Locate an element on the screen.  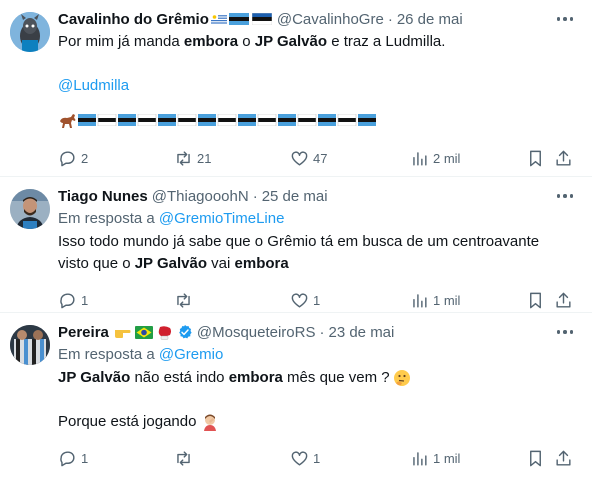
gremio-flags-row is located at coordinates (227, 120).